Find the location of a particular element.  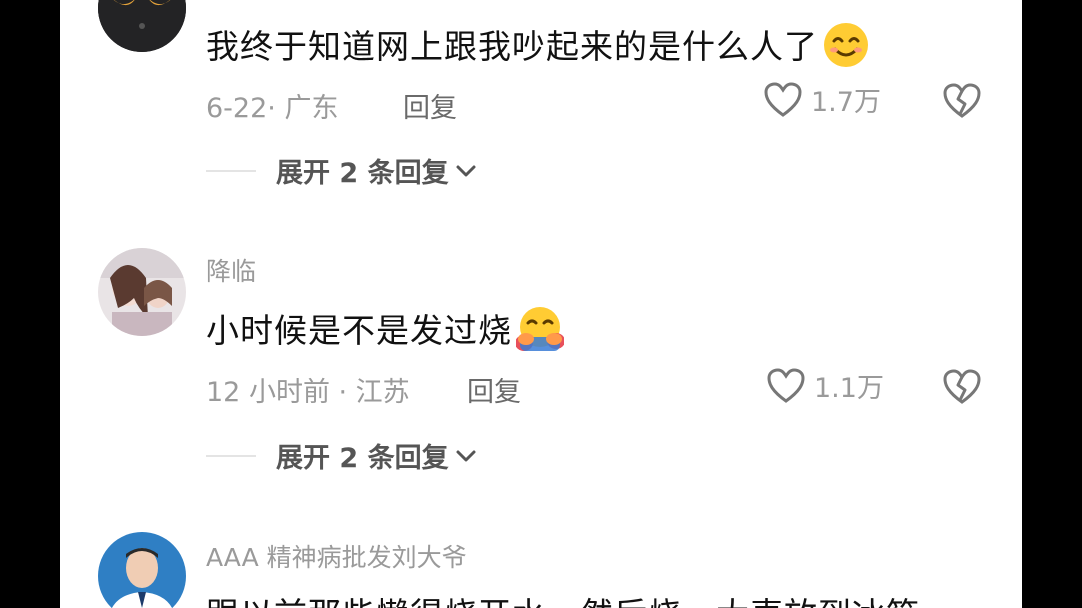

smiling-face-emoji is located at coordinates (846, 49).